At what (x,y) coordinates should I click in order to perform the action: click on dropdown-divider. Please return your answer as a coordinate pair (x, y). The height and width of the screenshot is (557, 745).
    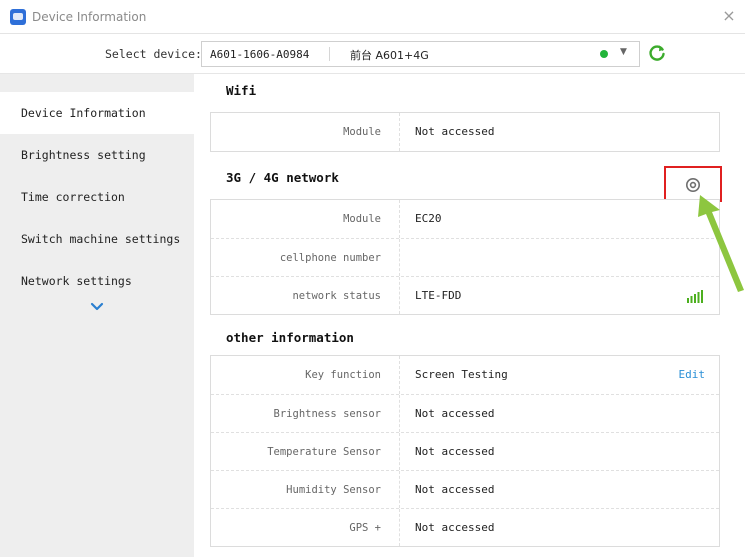
    Looking at the image, I should click on (329, 54).